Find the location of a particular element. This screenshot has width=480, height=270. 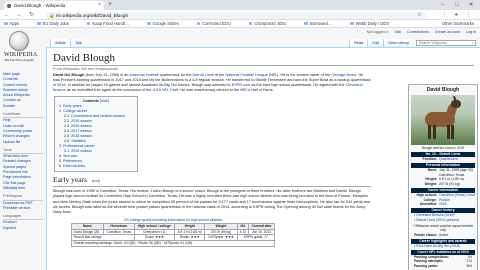

inline-link: ESPN.com is located at coordinates (241, 85).